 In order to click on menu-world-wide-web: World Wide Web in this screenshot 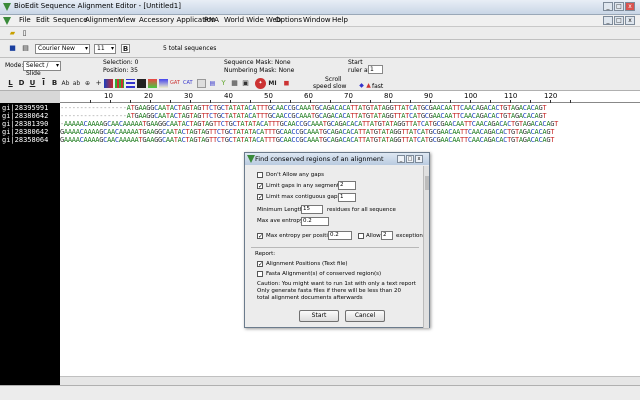, I will do `click(252, 20)`.